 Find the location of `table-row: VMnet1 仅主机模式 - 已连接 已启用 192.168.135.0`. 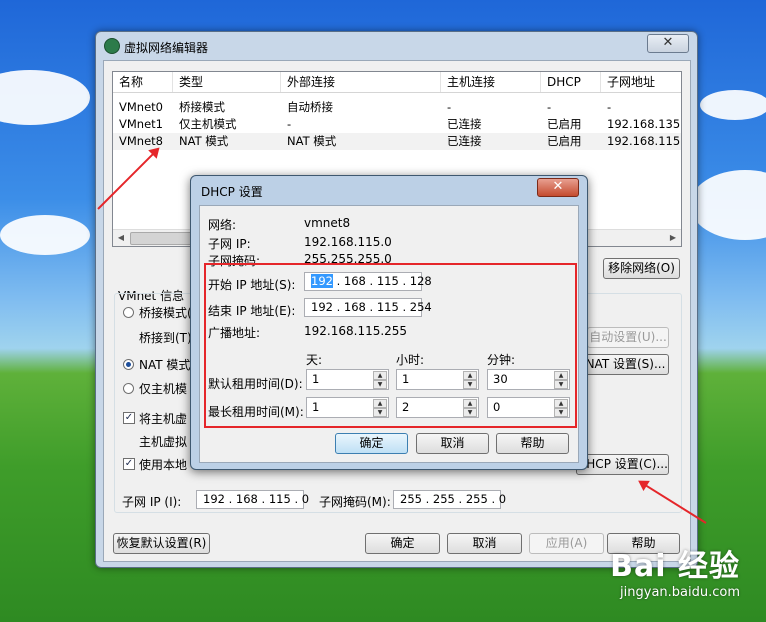

table-row: VMnet1 仅主机模式 - 已连接 已启用 192.168.135.0 is located at coordinates (397, 124).